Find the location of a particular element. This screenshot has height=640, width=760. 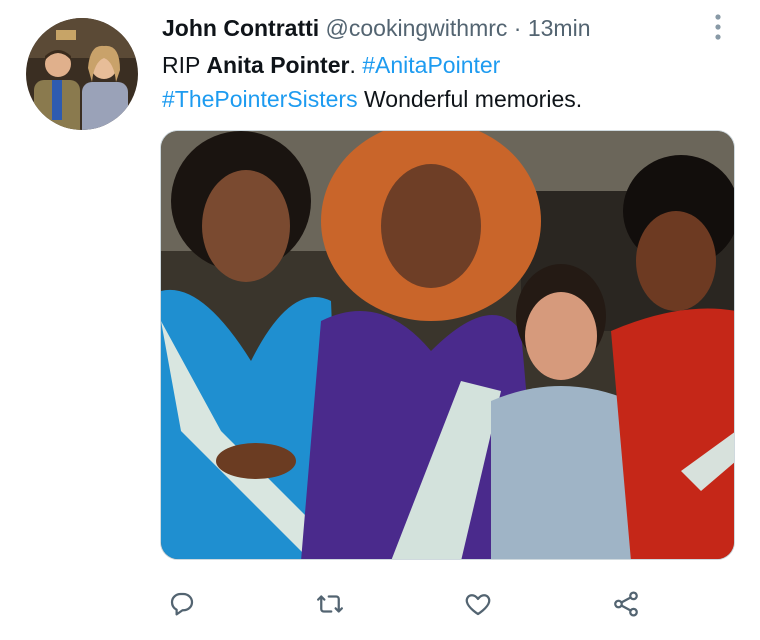

bold-name: Anita Pointer is located at coordinates (278, 65).